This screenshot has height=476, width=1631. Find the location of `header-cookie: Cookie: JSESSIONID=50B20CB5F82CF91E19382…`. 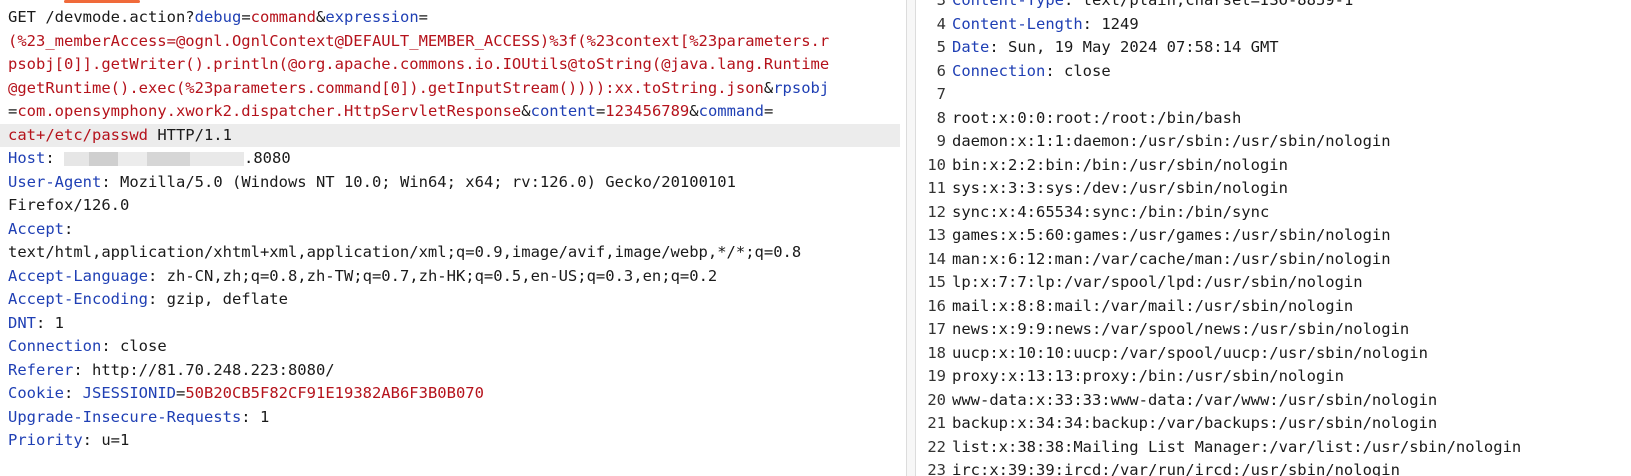

header-cookie: Cookie: JSESSIONID=50B20CB5F82CF91E19382… is located at coordinates (452, 394).